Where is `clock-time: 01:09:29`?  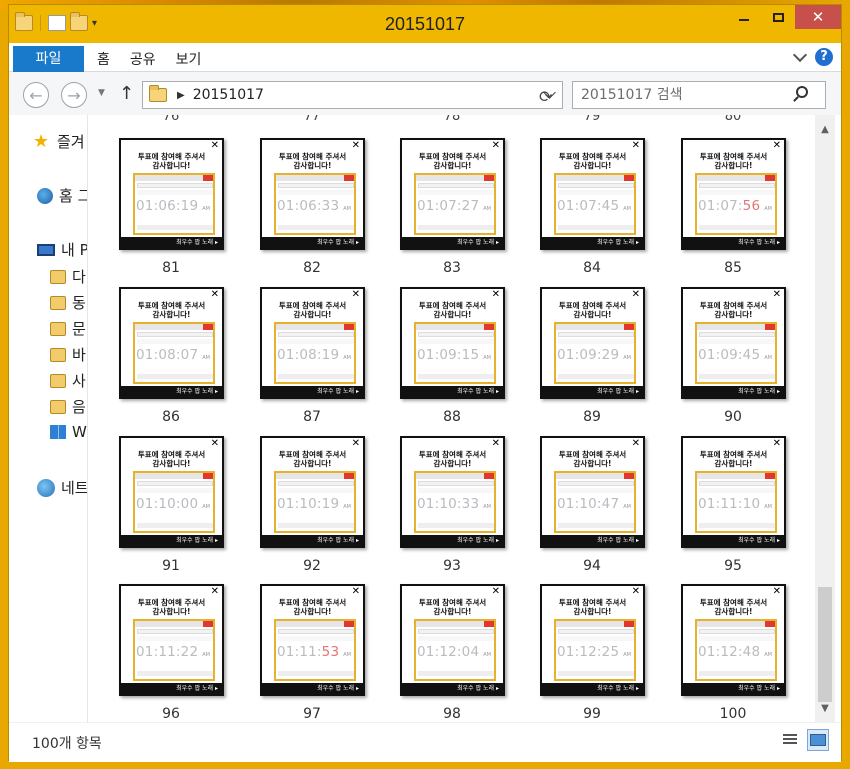
clock-time: 01:09:29 is located at coordinates (588, 355).